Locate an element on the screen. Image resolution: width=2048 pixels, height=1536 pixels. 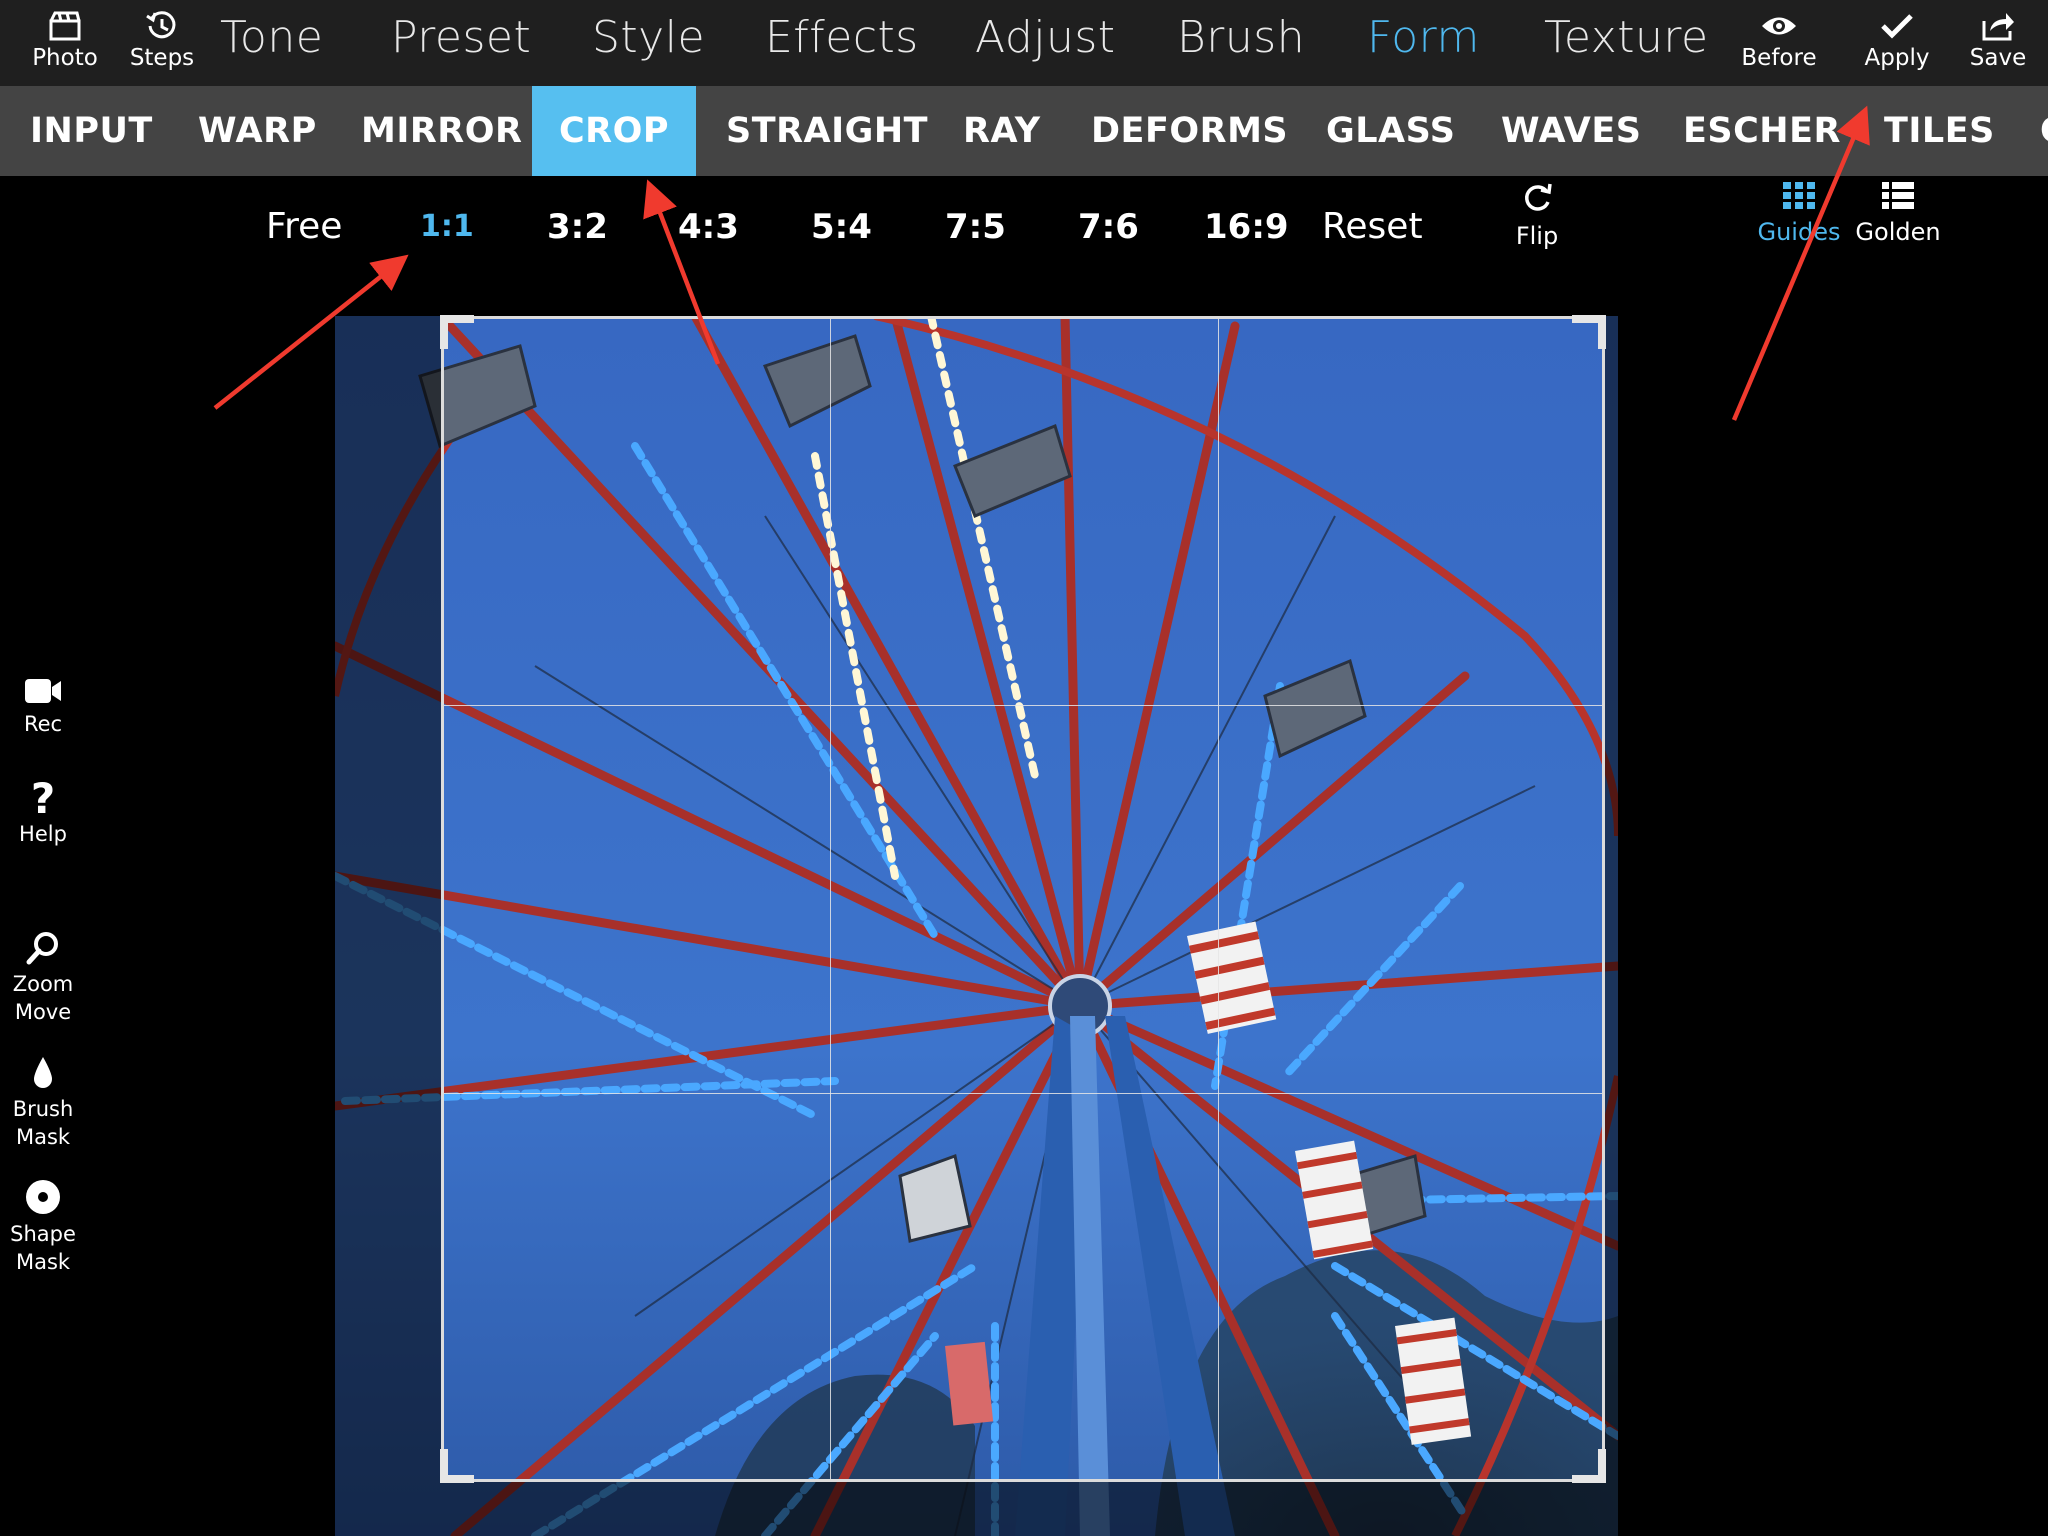
steps-button: Steps is located at coordinates (162, 44).